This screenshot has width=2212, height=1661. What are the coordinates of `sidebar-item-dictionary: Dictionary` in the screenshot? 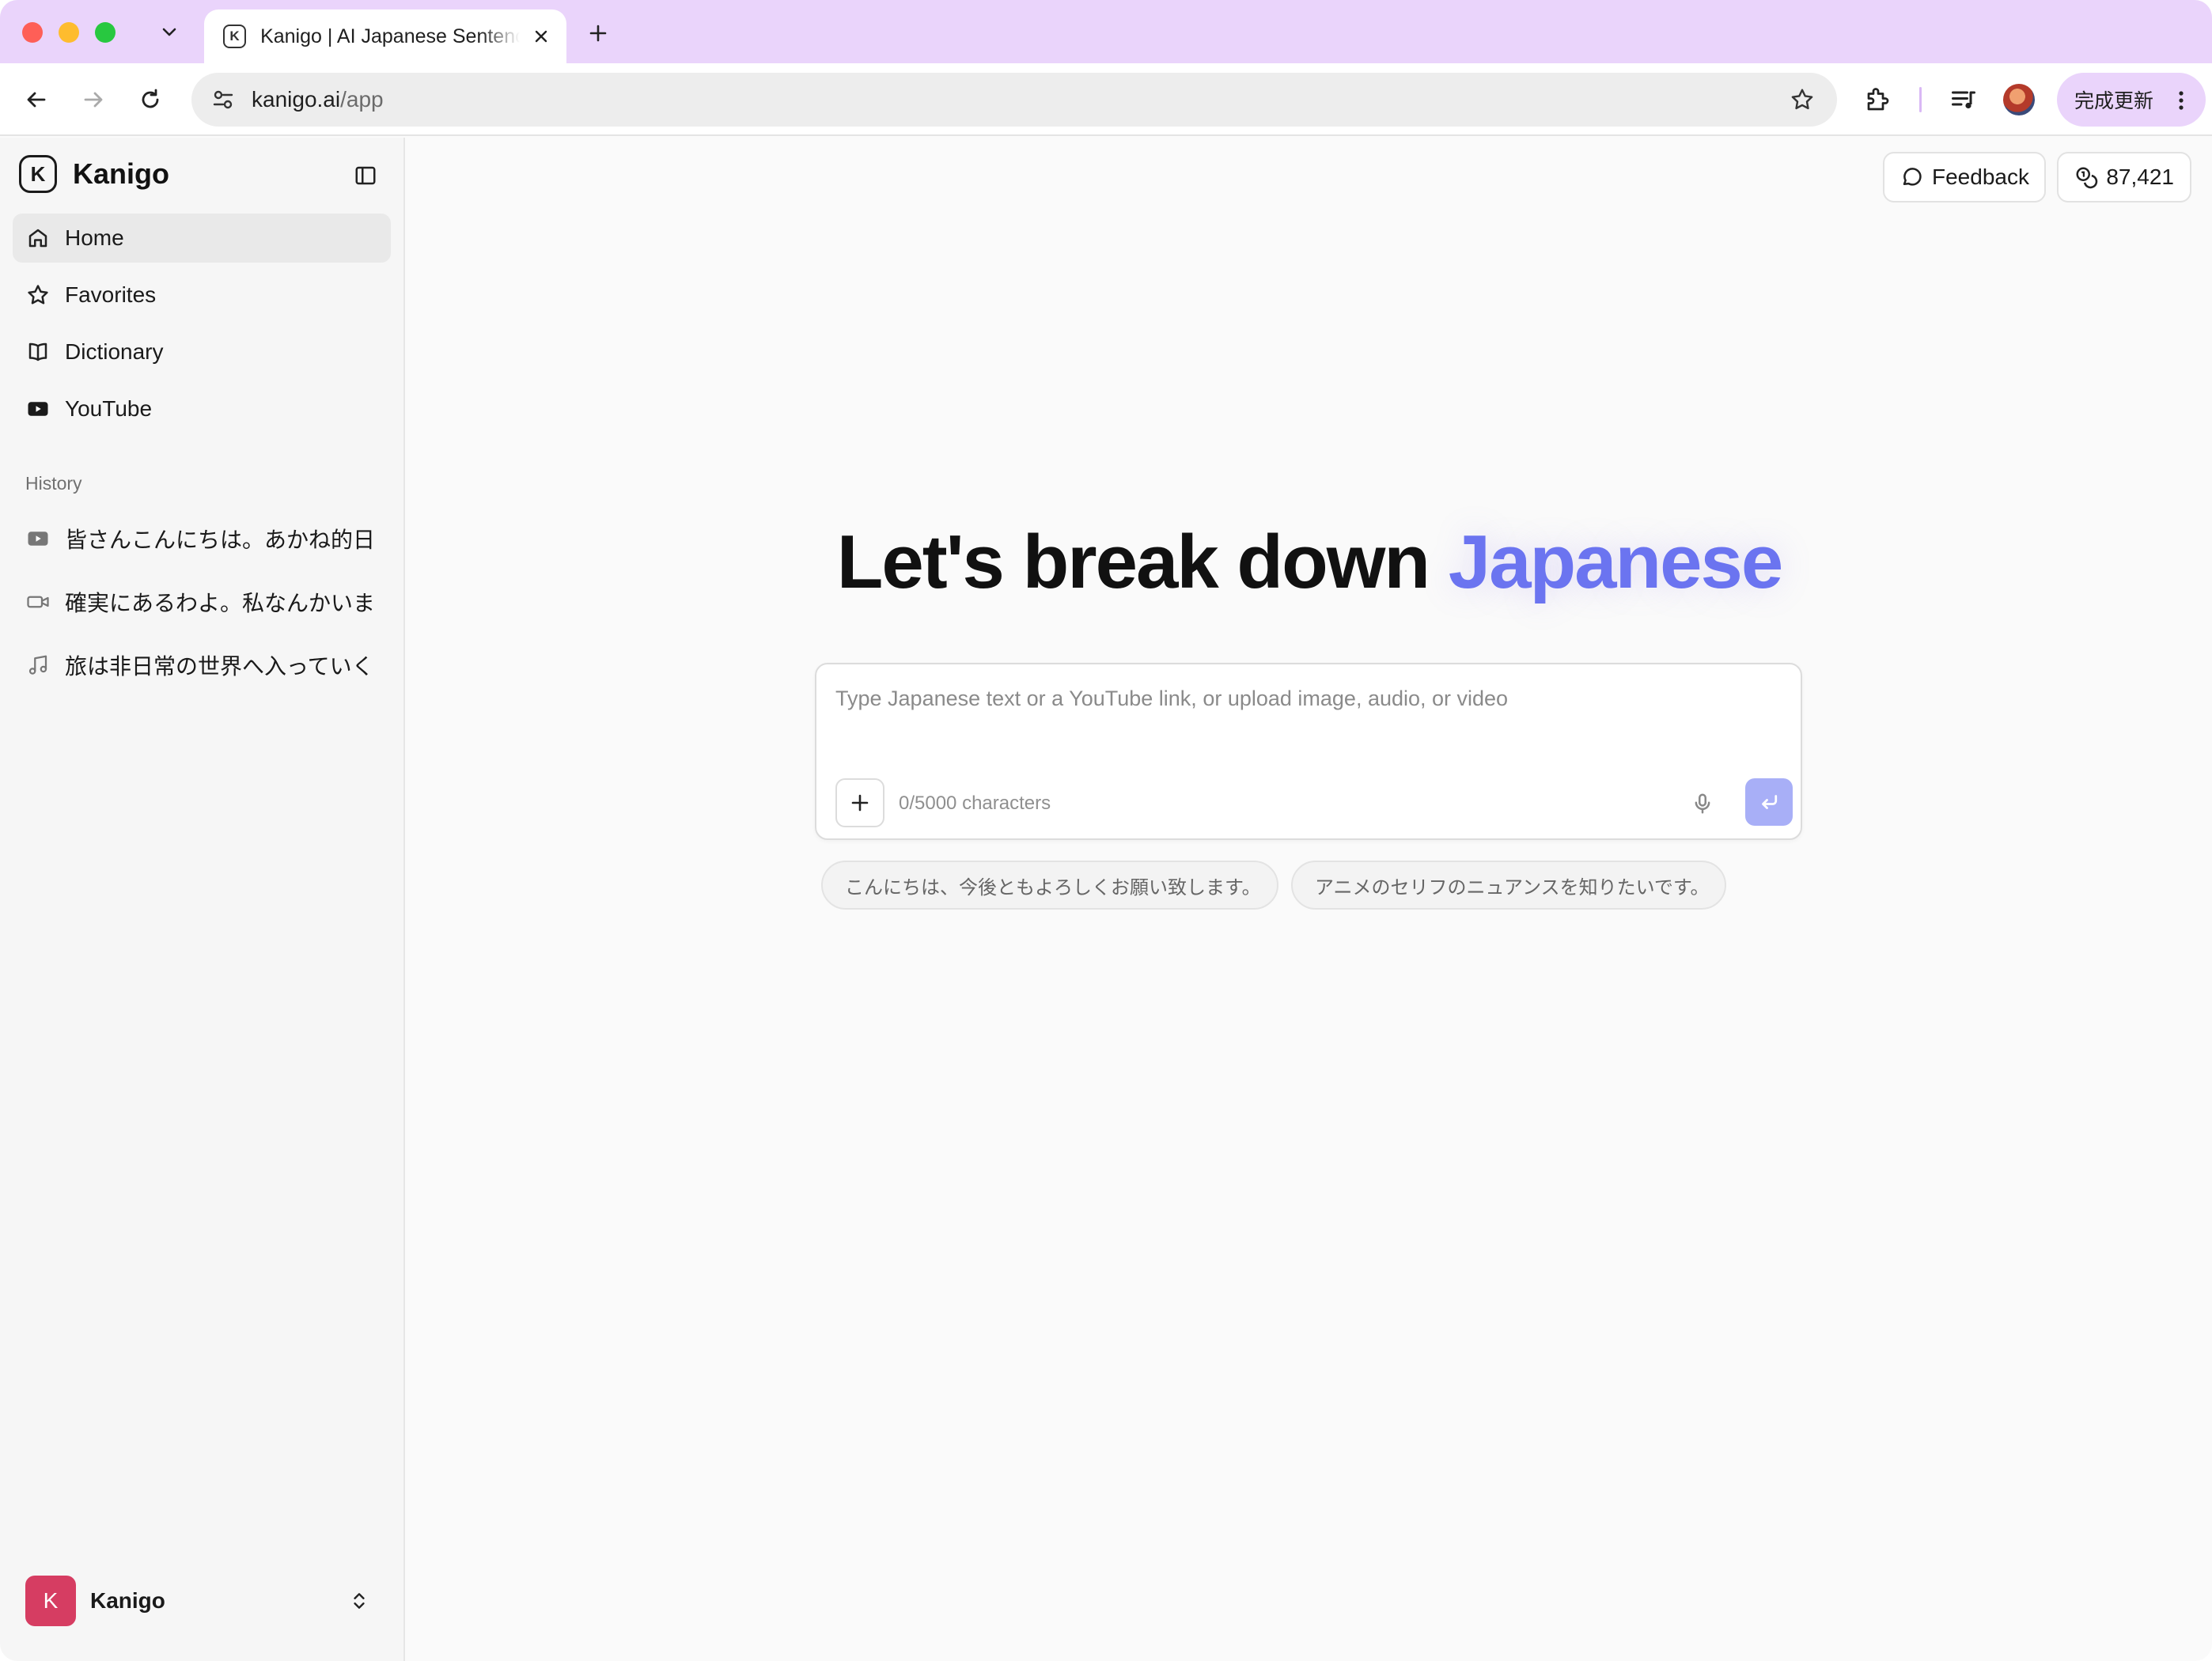 It's located at (202, 352).